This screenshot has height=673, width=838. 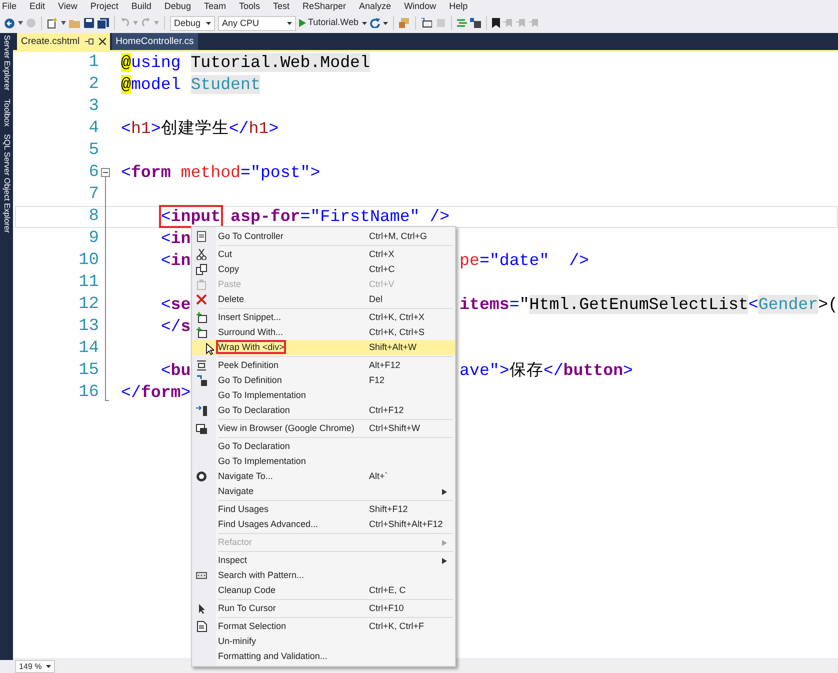 What do you see at coordinates (323, 626) in the screenshot?
I see `menu-item: Format Selection Ctrl+K, Ctrl+F` at bounding box center [323, 626].